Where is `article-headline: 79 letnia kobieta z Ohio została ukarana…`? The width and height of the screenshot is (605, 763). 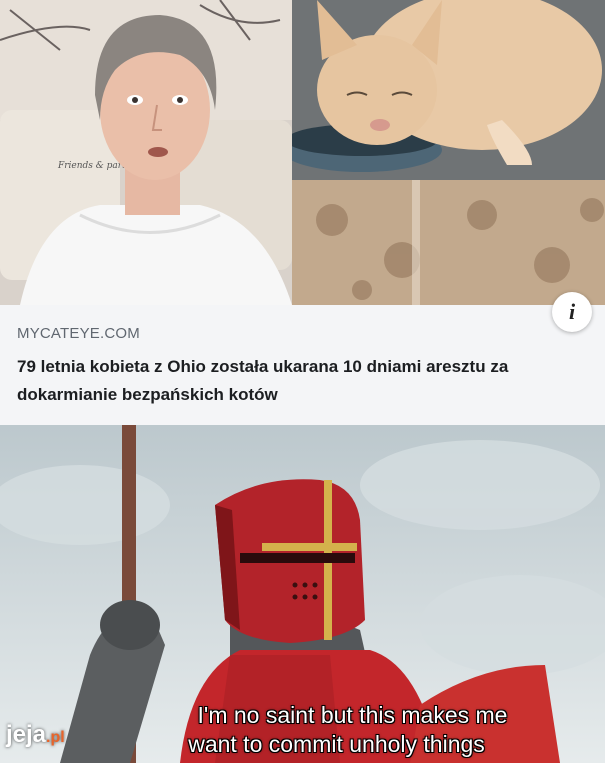
article-headline: 79 letnia kobieta z Ohio została ukarana… is located at coordinates (302, 381).